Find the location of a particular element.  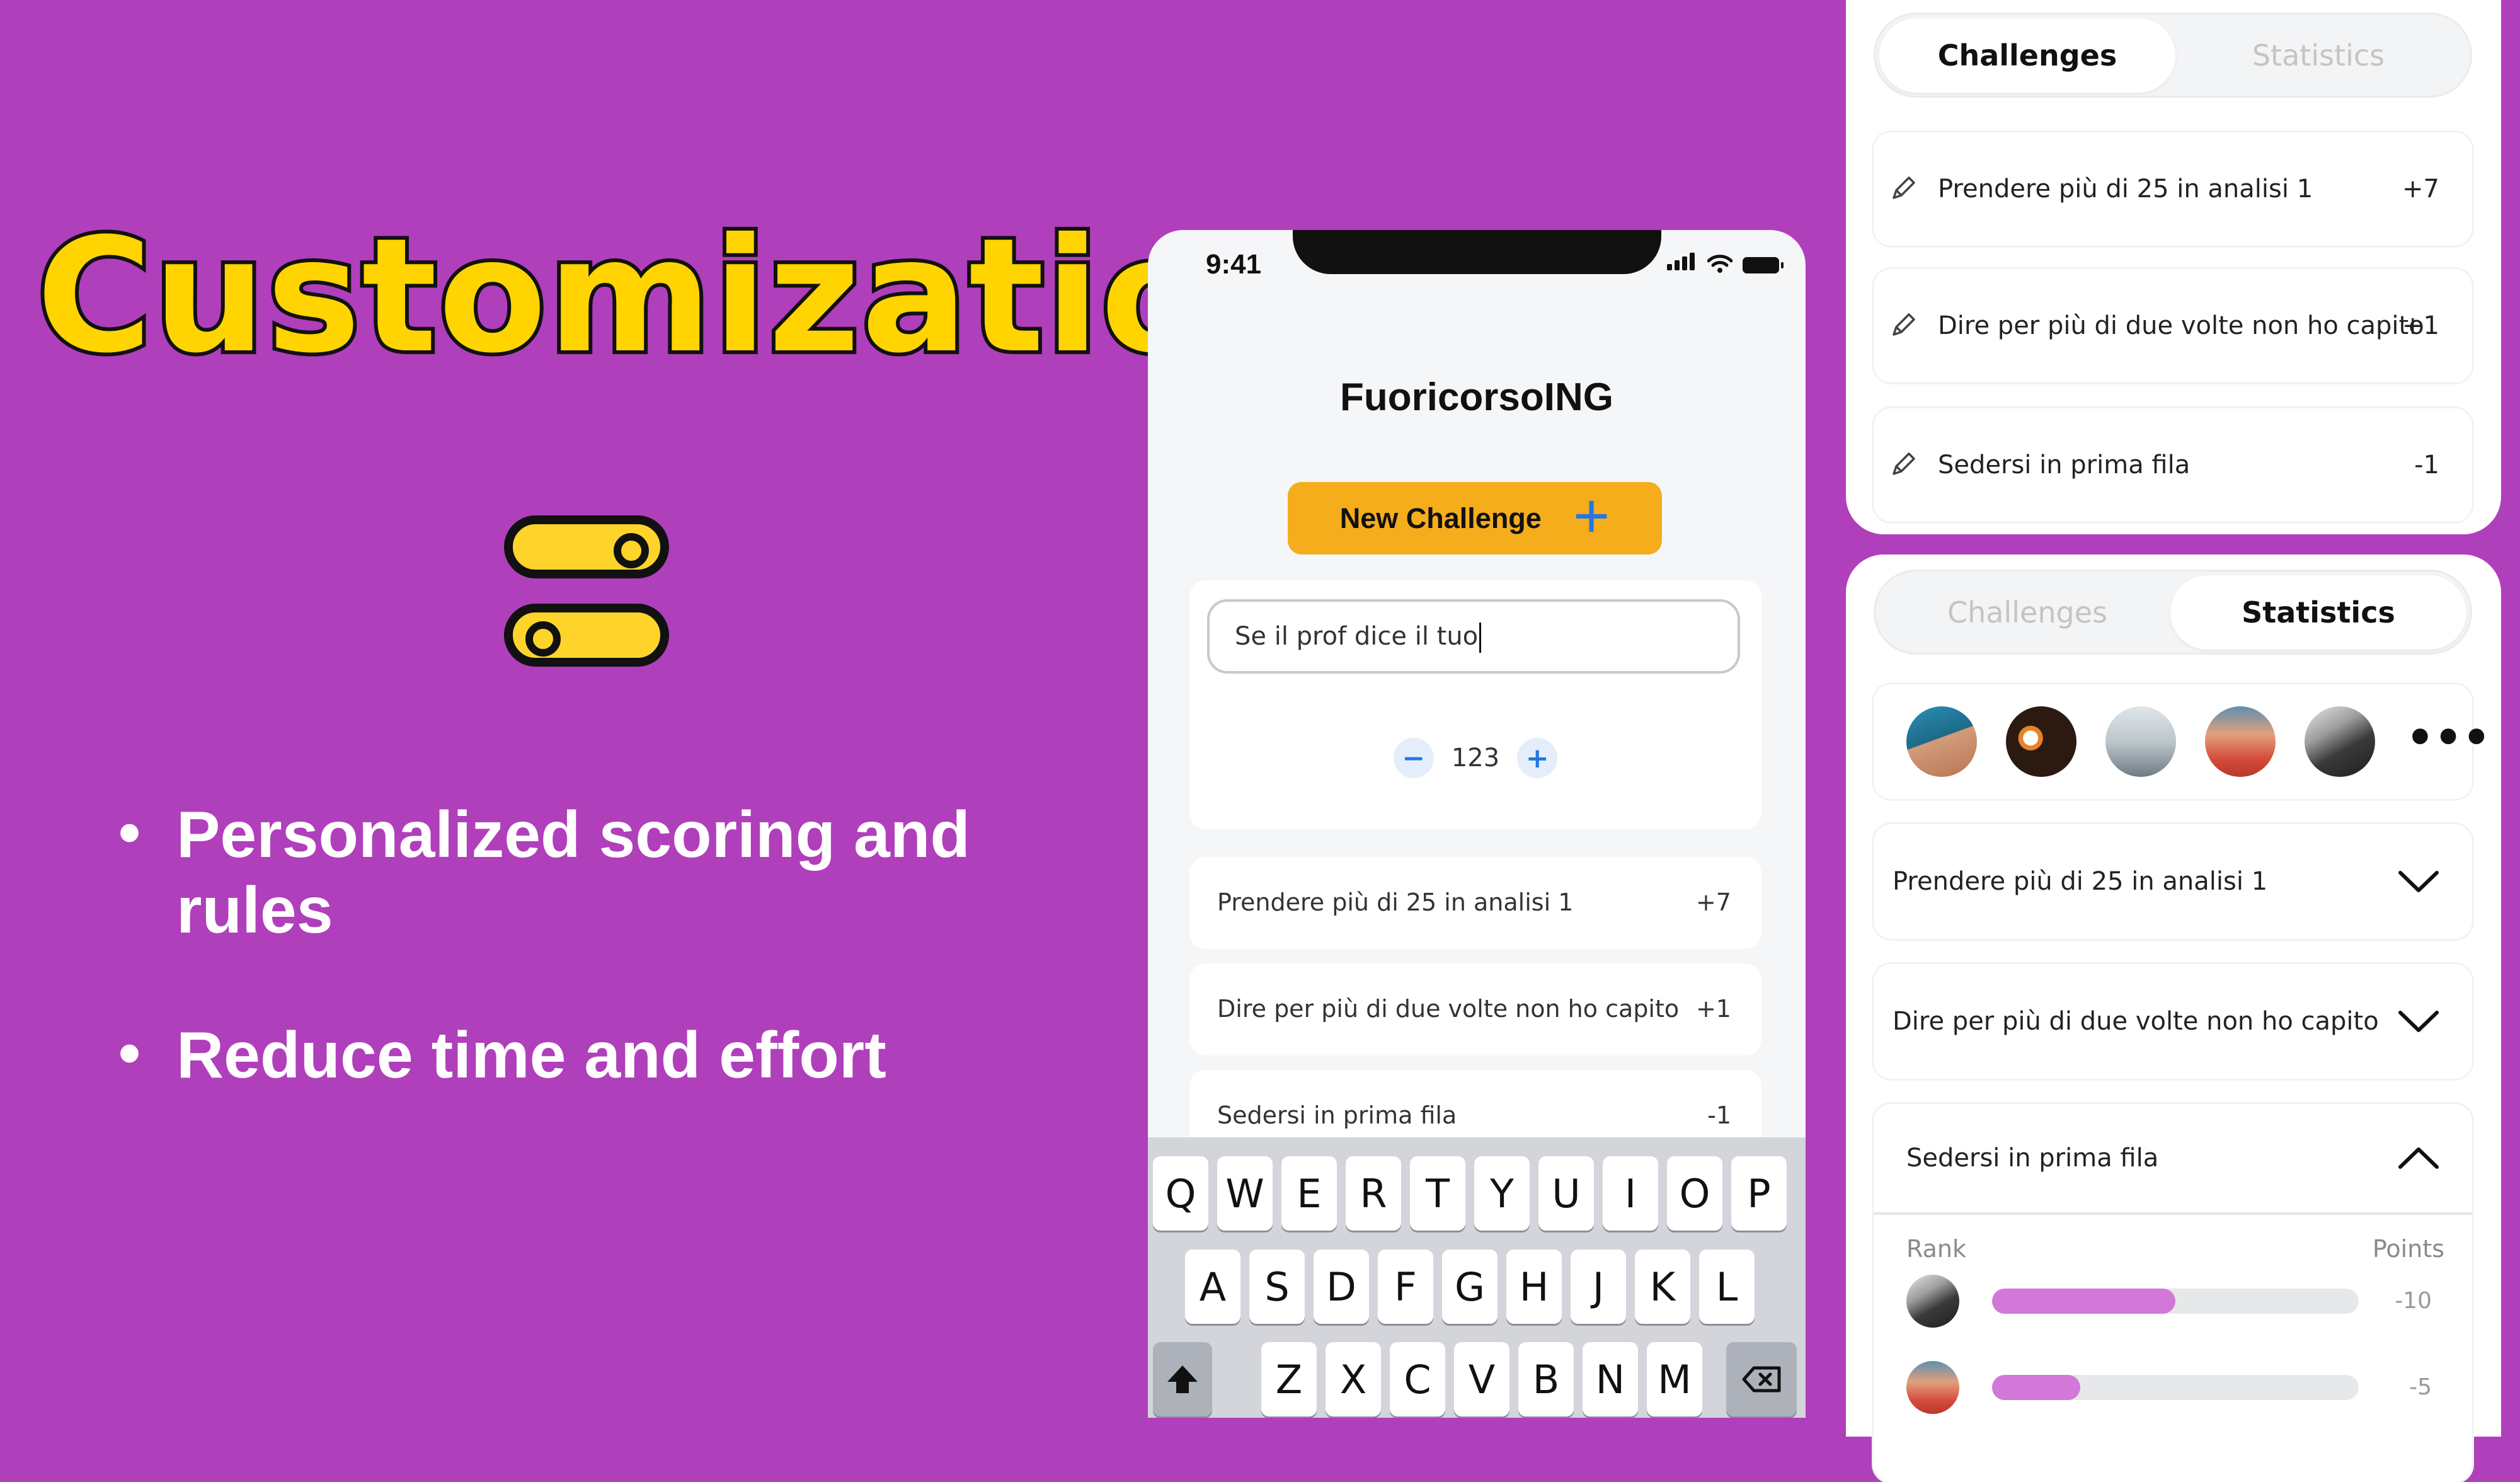

bullet-item: • Reduce time and effort is located at coordinates (502, 1055).